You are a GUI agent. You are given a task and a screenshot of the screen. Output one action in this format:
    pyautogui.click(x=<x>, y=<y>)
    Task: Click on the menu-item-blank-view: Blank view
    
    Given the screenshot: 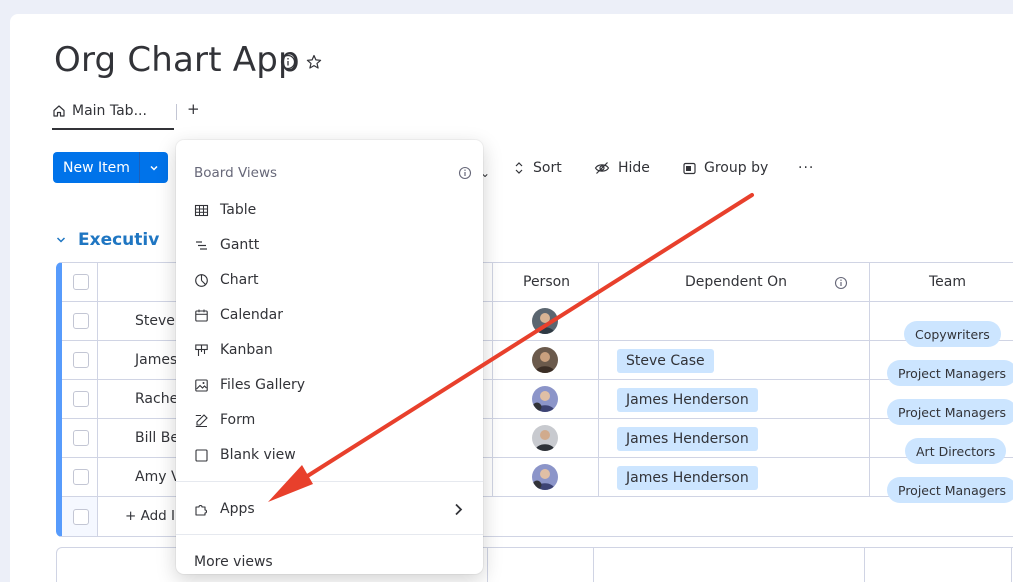 What is the action you would take?
    pyautogui.click(x=245, y=455)
    